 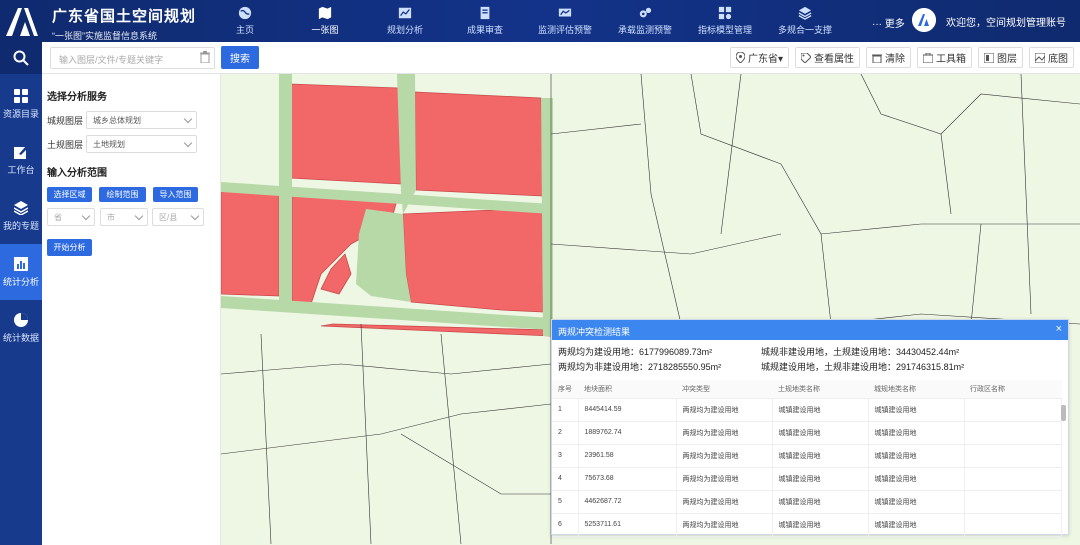 What do you see at coordinates (175, 194) in the screenshot?
I see `import-range-button: 导入范围` at bounding box center [175, 194].